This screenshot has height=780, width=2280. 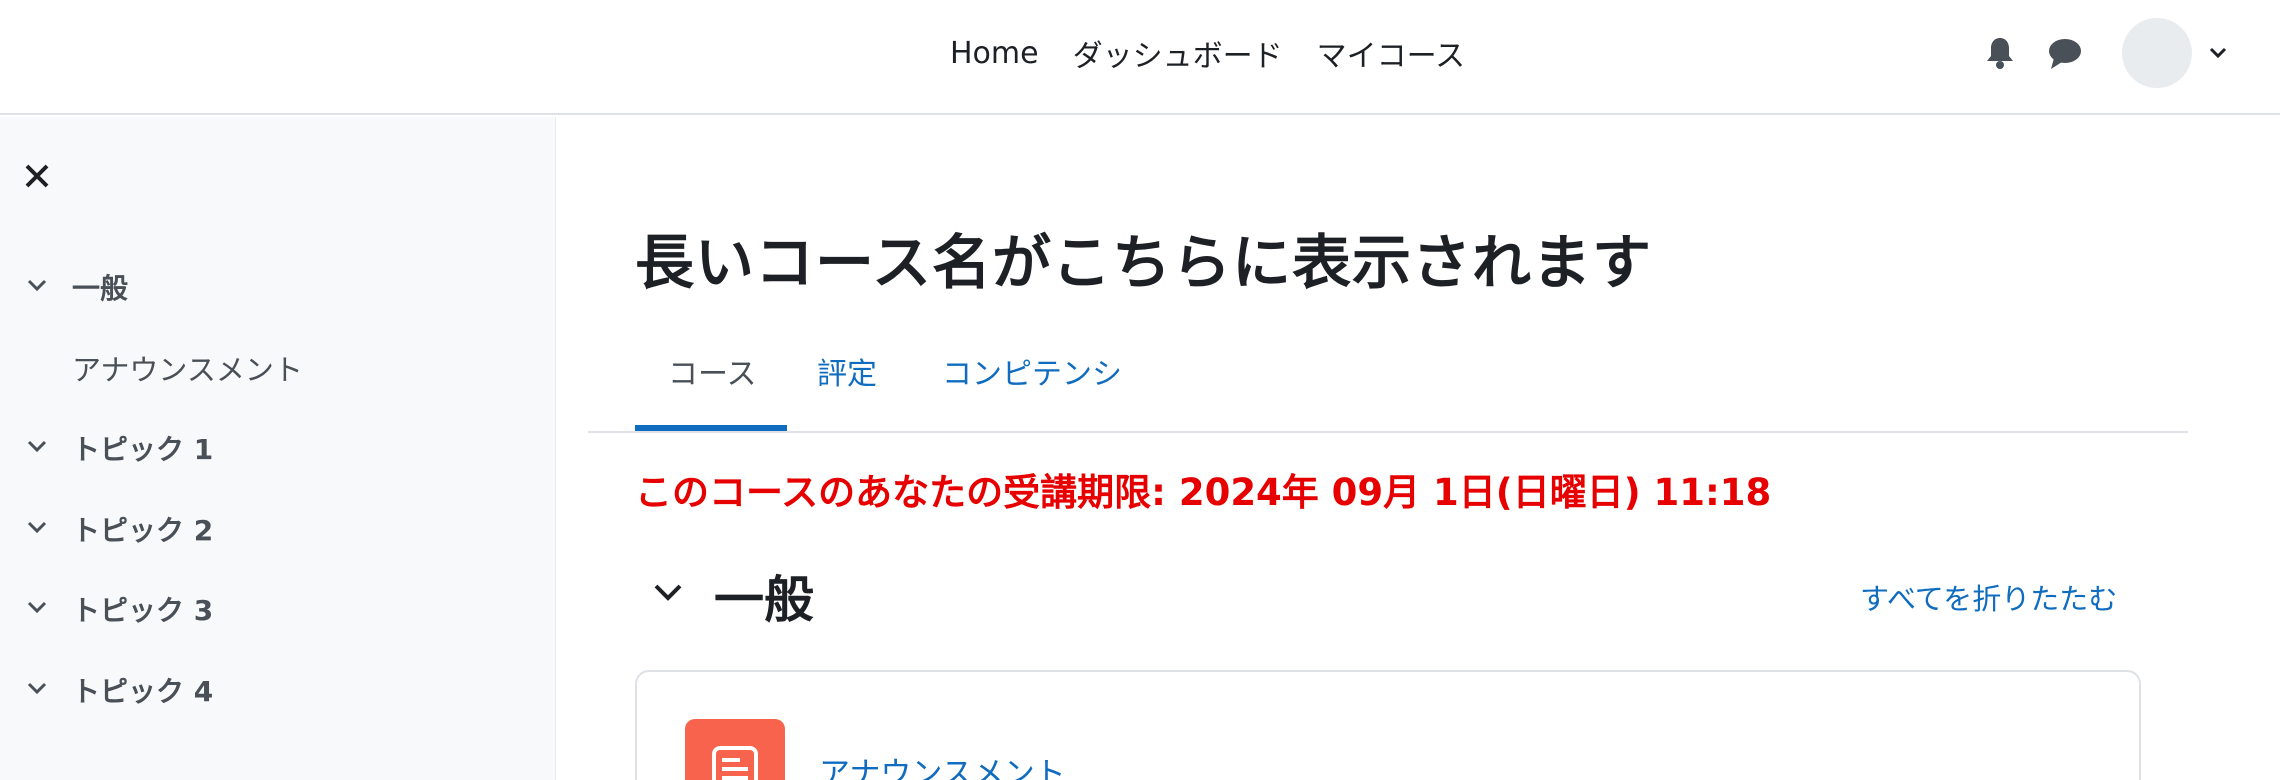 I want to click on course-tabs: コース 評定 コンピテンシ, so click(x=1388, y=384).